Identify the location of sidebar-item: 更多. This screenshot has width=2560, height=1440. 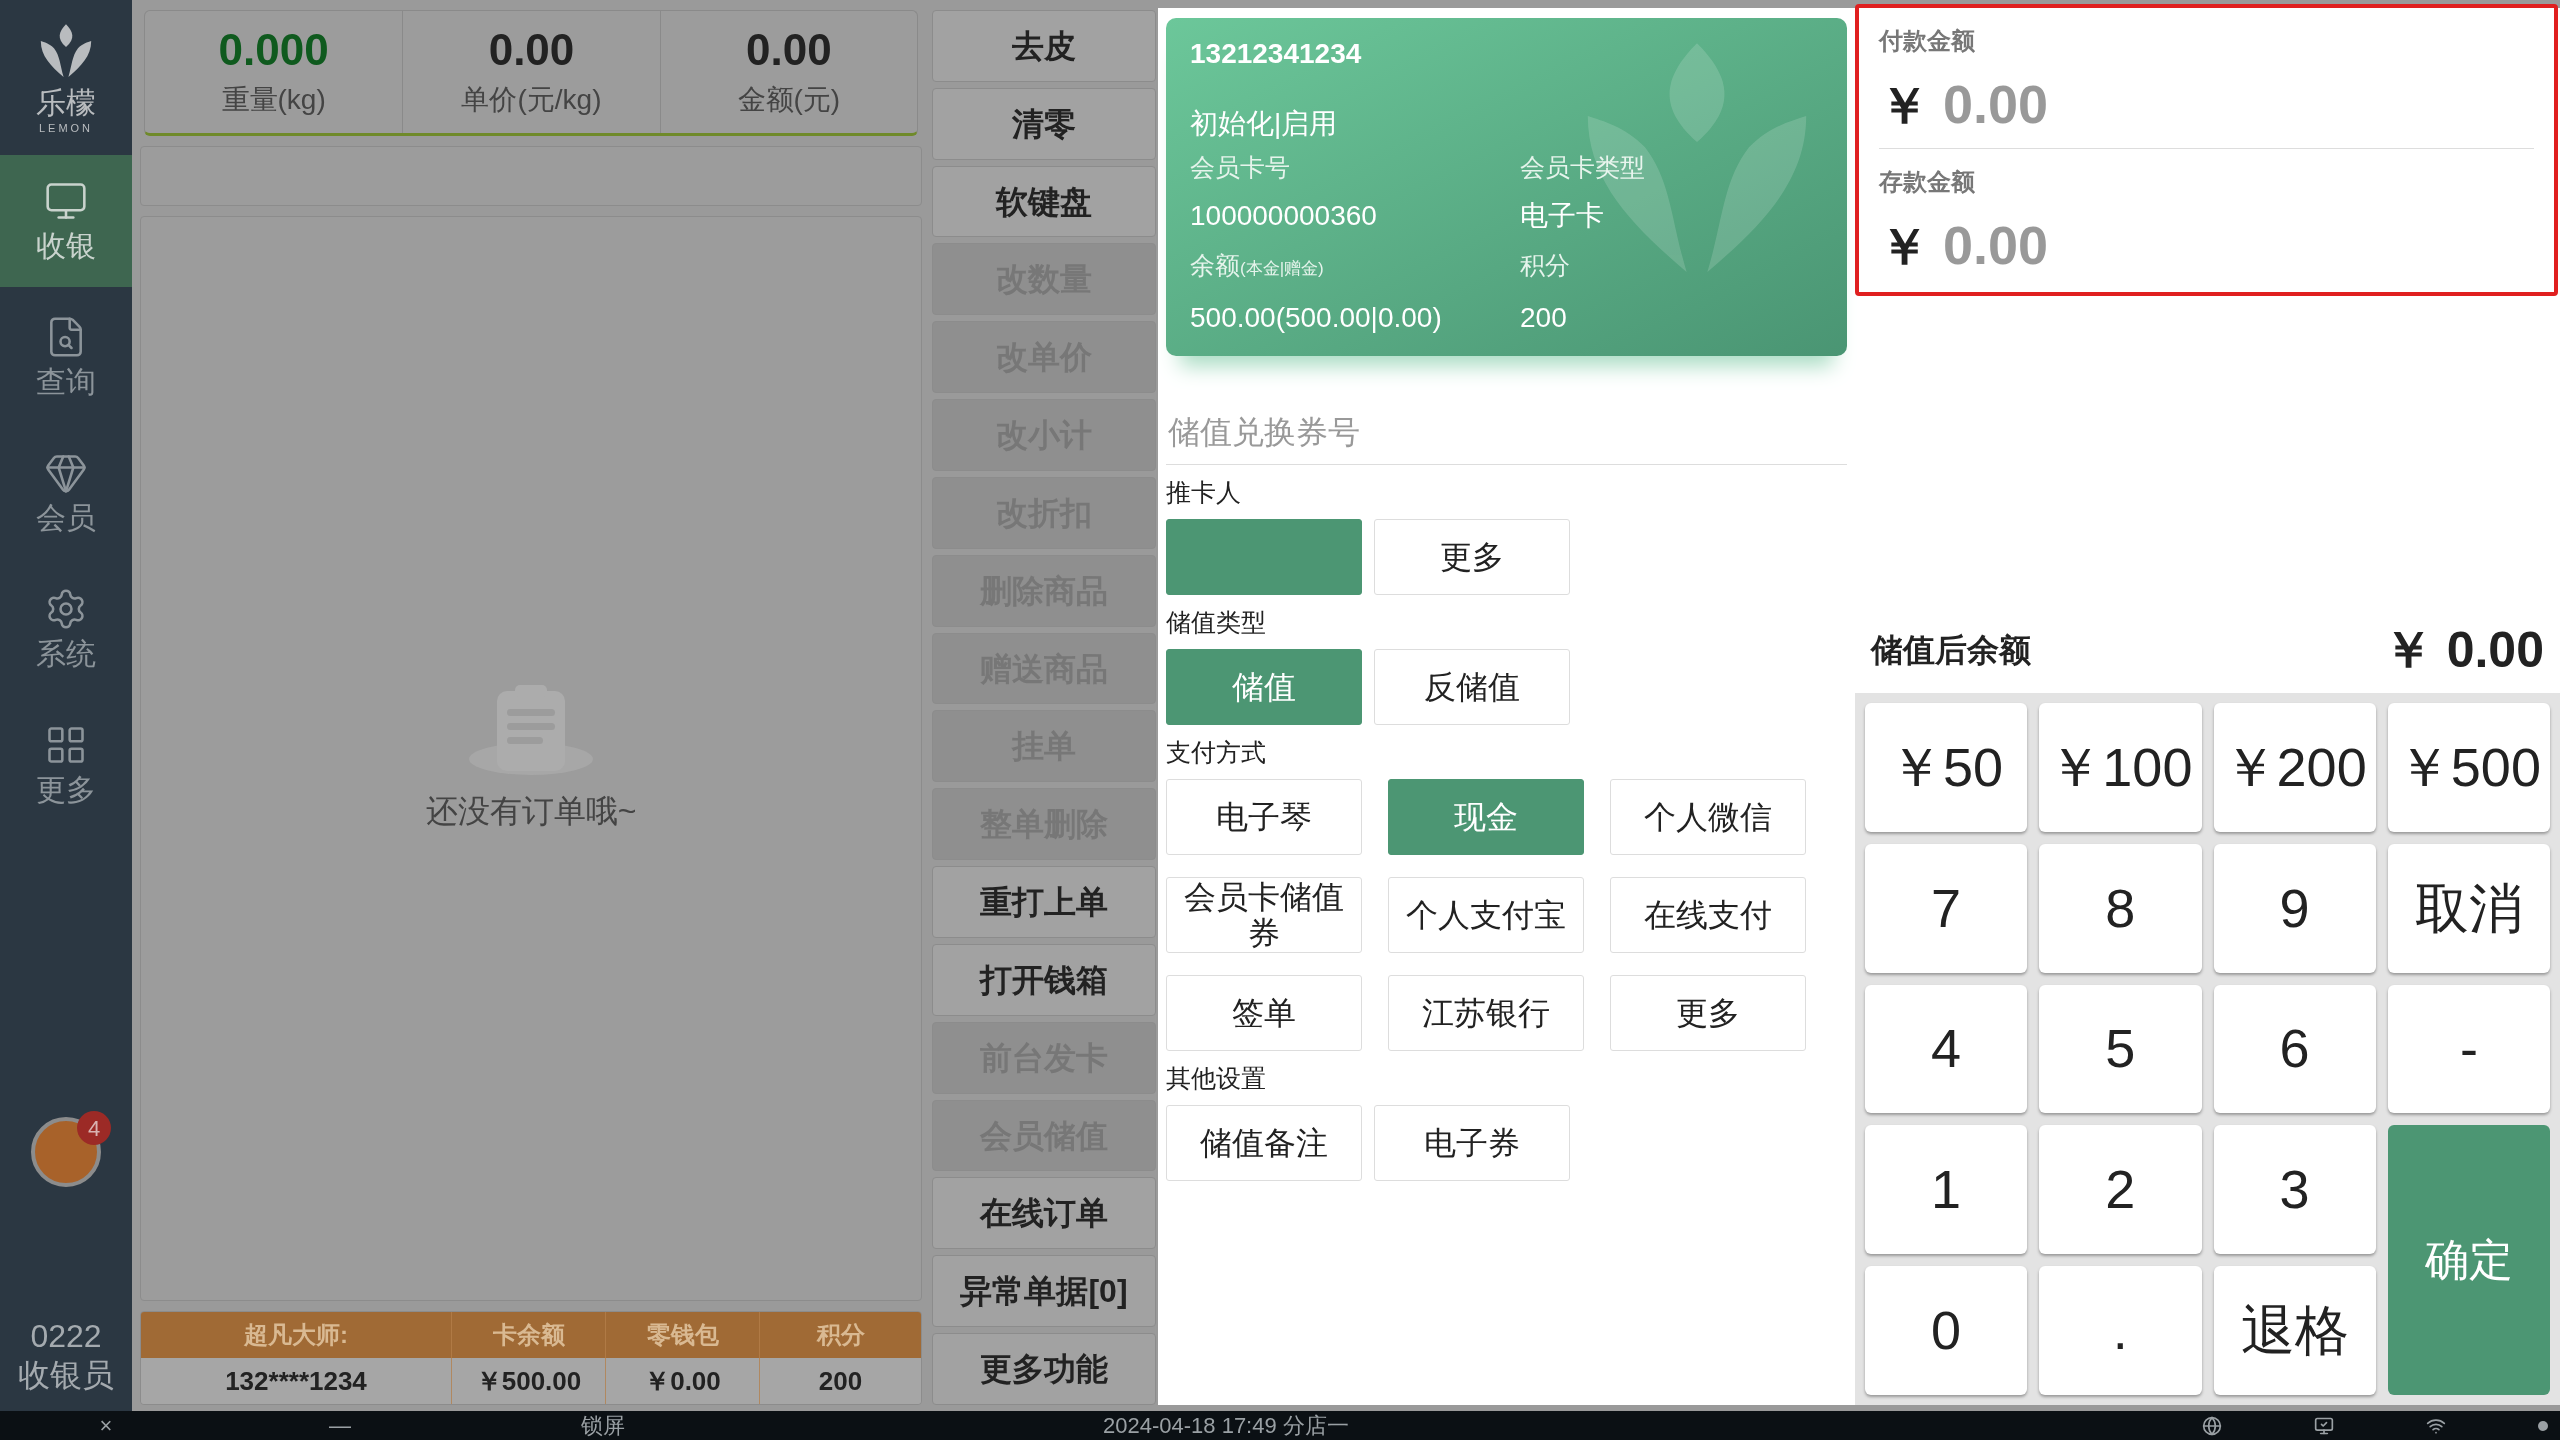
(66, 764).